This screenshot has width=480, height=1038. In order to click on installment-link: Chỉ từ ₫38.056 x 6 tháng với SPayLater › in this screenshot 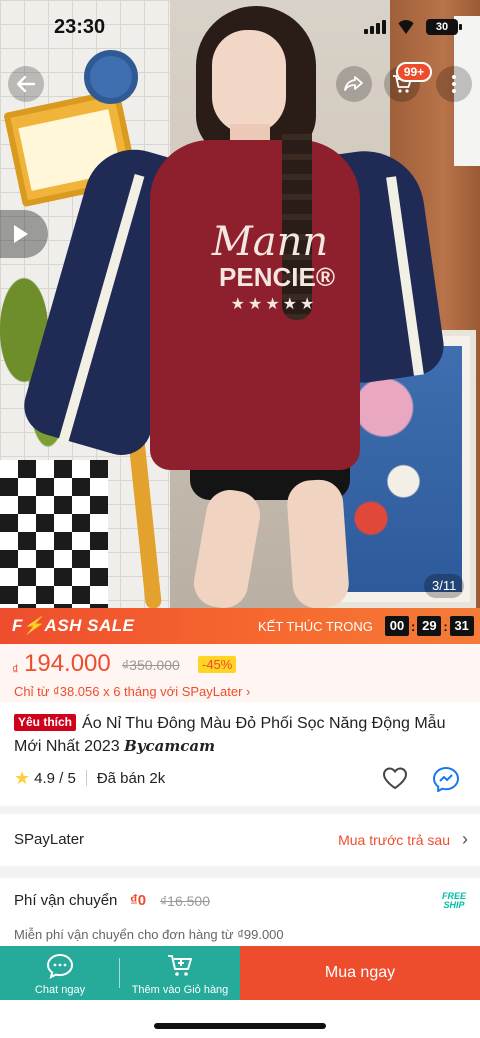, I will do `click(132, 691)`.